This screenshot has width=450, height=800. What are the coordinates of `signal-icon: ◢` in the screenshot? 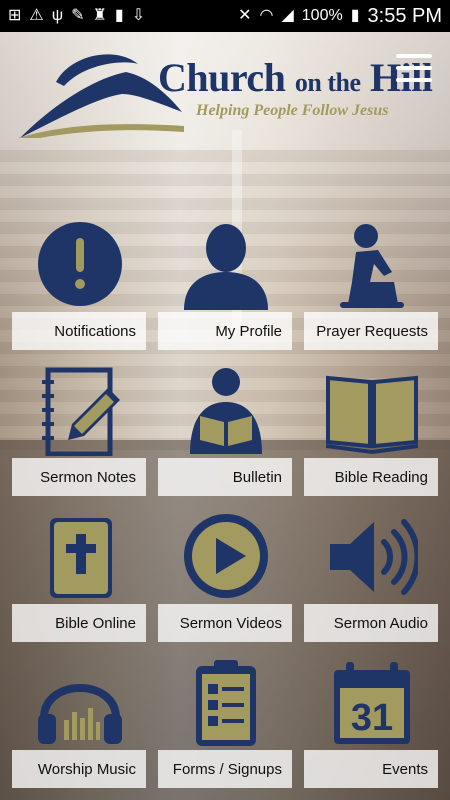 It's located at (287, 15).